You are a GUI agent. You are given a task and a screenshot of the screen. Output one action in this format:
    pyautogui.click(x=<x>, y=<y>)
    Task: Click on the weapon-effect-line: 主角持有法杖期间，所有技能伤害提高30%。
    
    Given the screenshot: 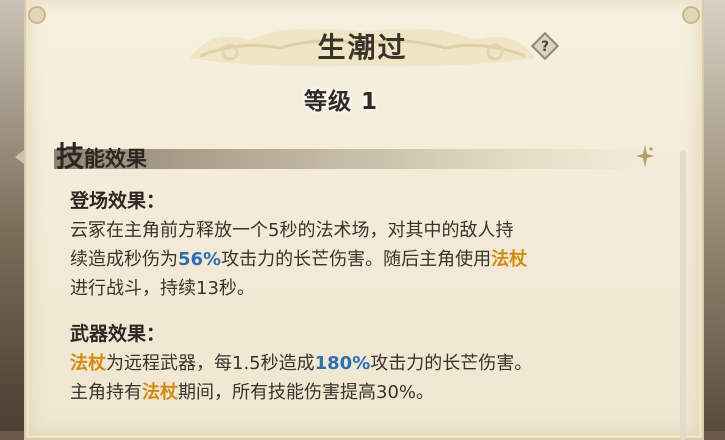 What is the action you would take?
    pyautogui.click(x=370, y=392)
    